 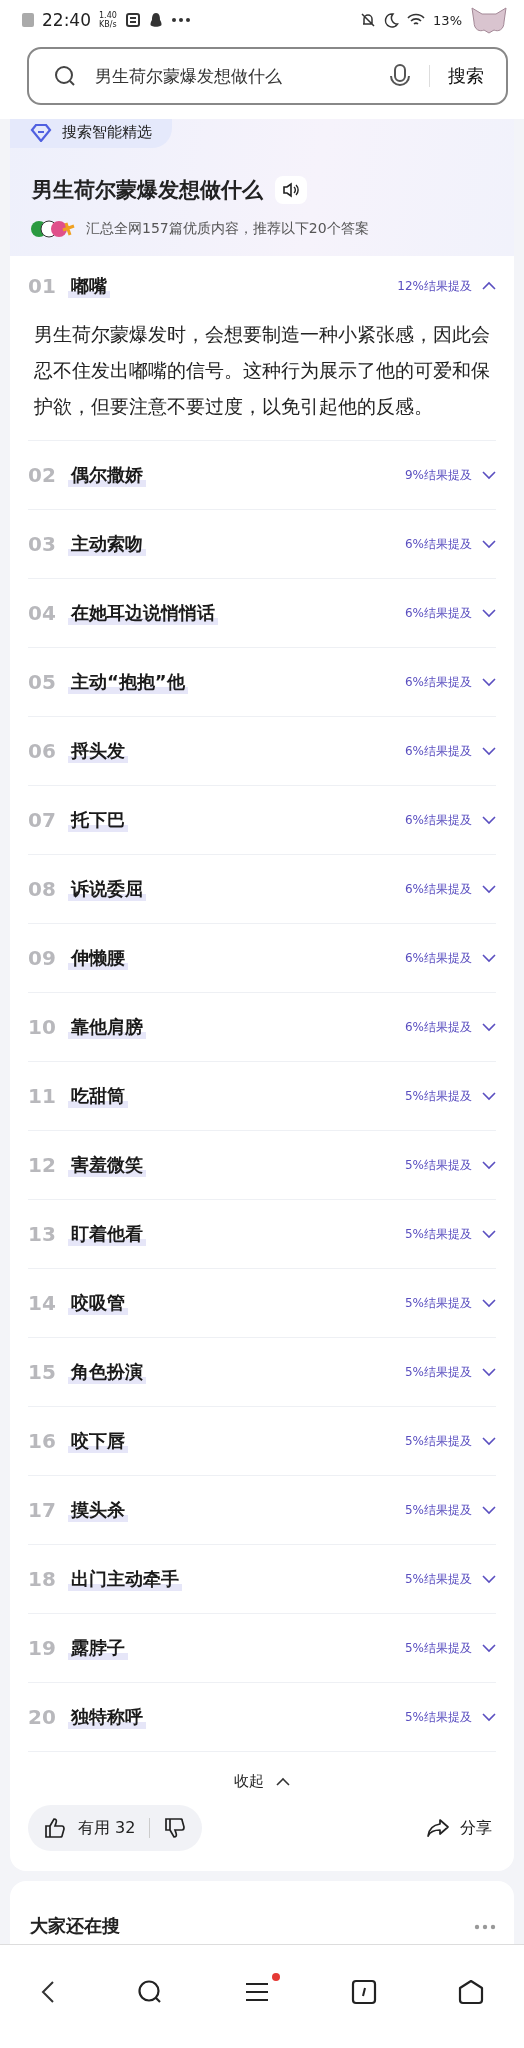 What do you see at coordinates (42, 1648) in the screenshot?
I see `item-number: 19` at bounding box center [42, 1648].